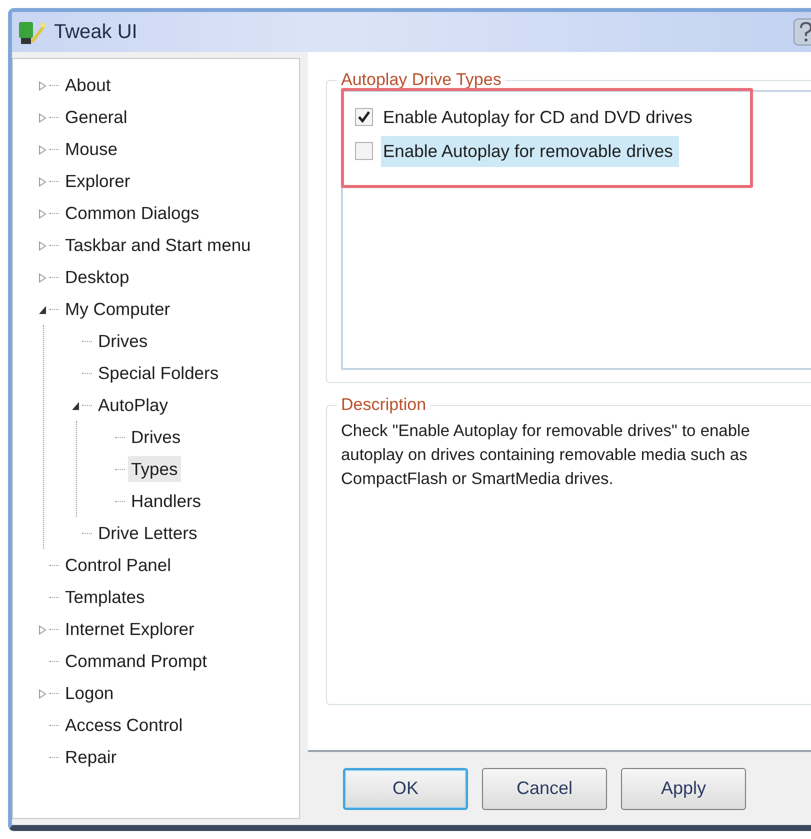  I want to click on tree-item: Access Control, so click(124, 725).